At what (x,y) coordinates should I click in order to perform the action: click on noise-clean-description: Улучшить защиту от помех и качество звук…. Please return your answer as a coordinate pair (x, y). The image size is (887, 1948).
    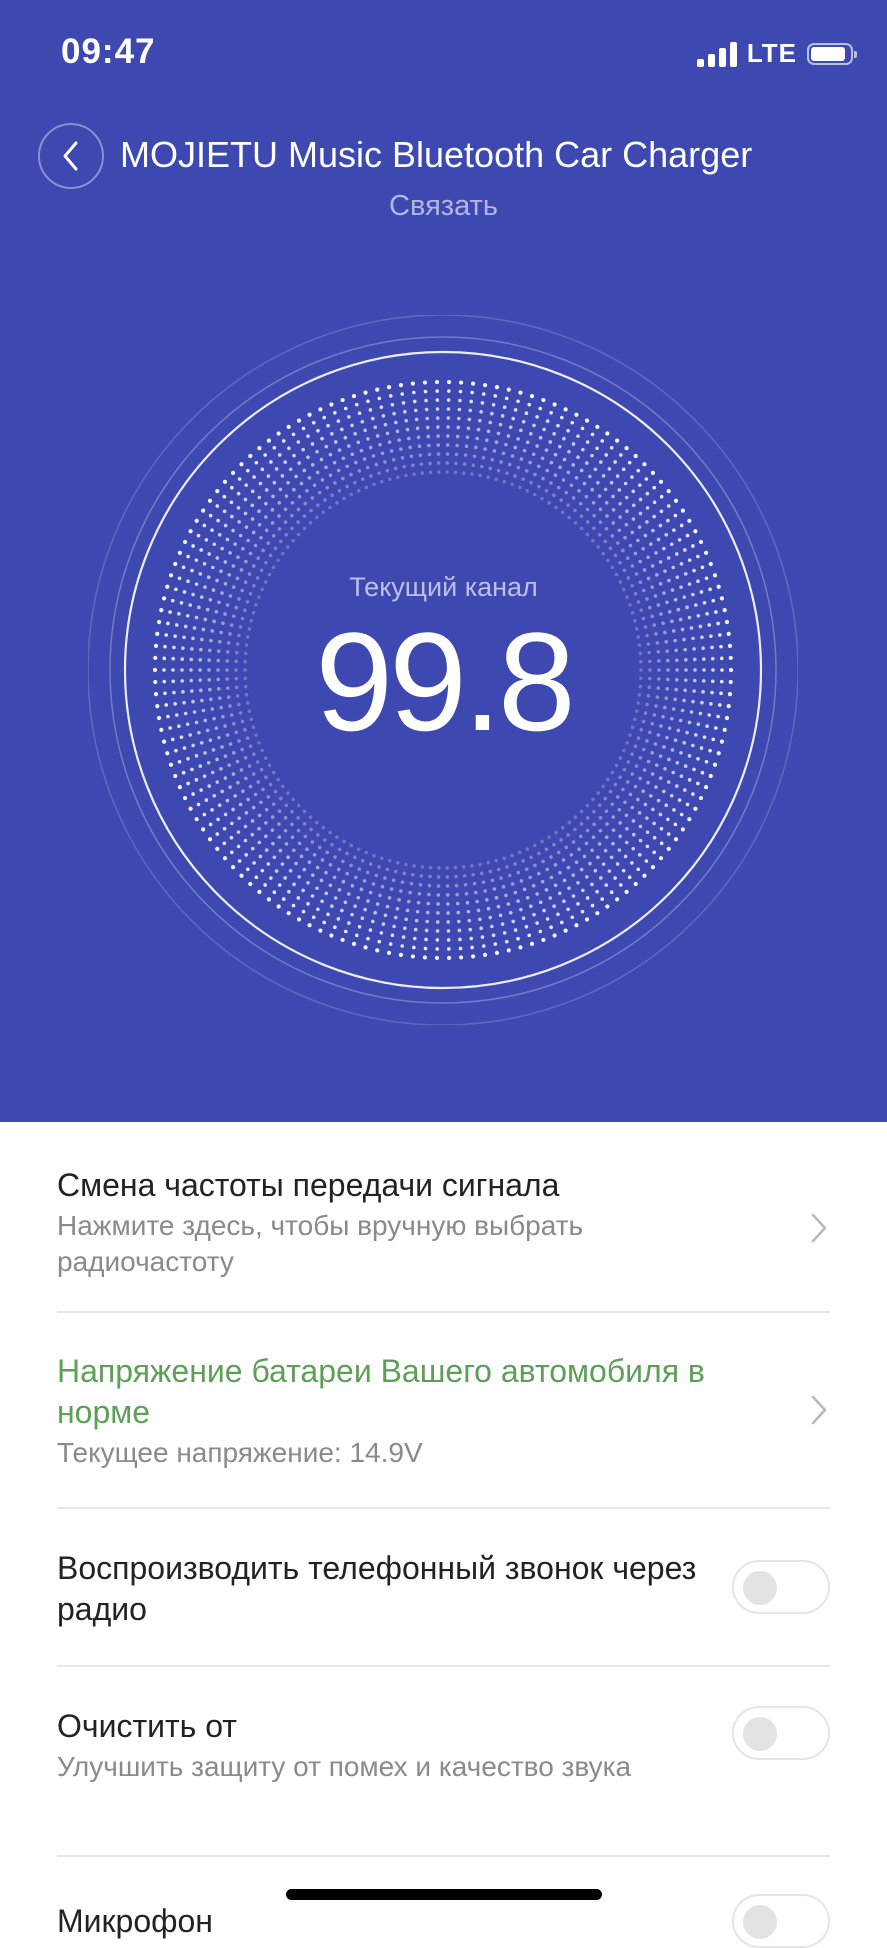
    Looking at the image, I should click on (344, 1766).